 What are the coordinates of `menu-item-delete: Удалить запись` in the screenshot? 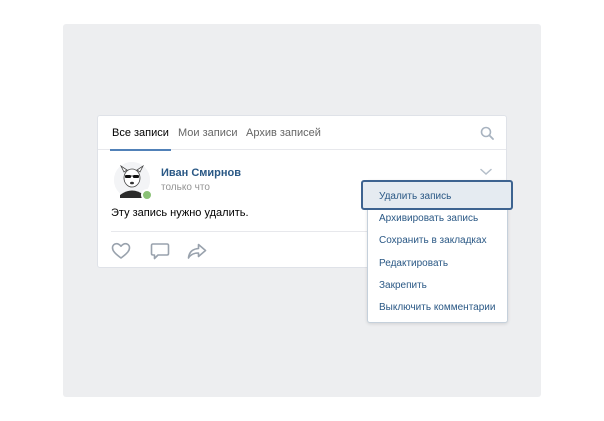 It's located at (415, 197).